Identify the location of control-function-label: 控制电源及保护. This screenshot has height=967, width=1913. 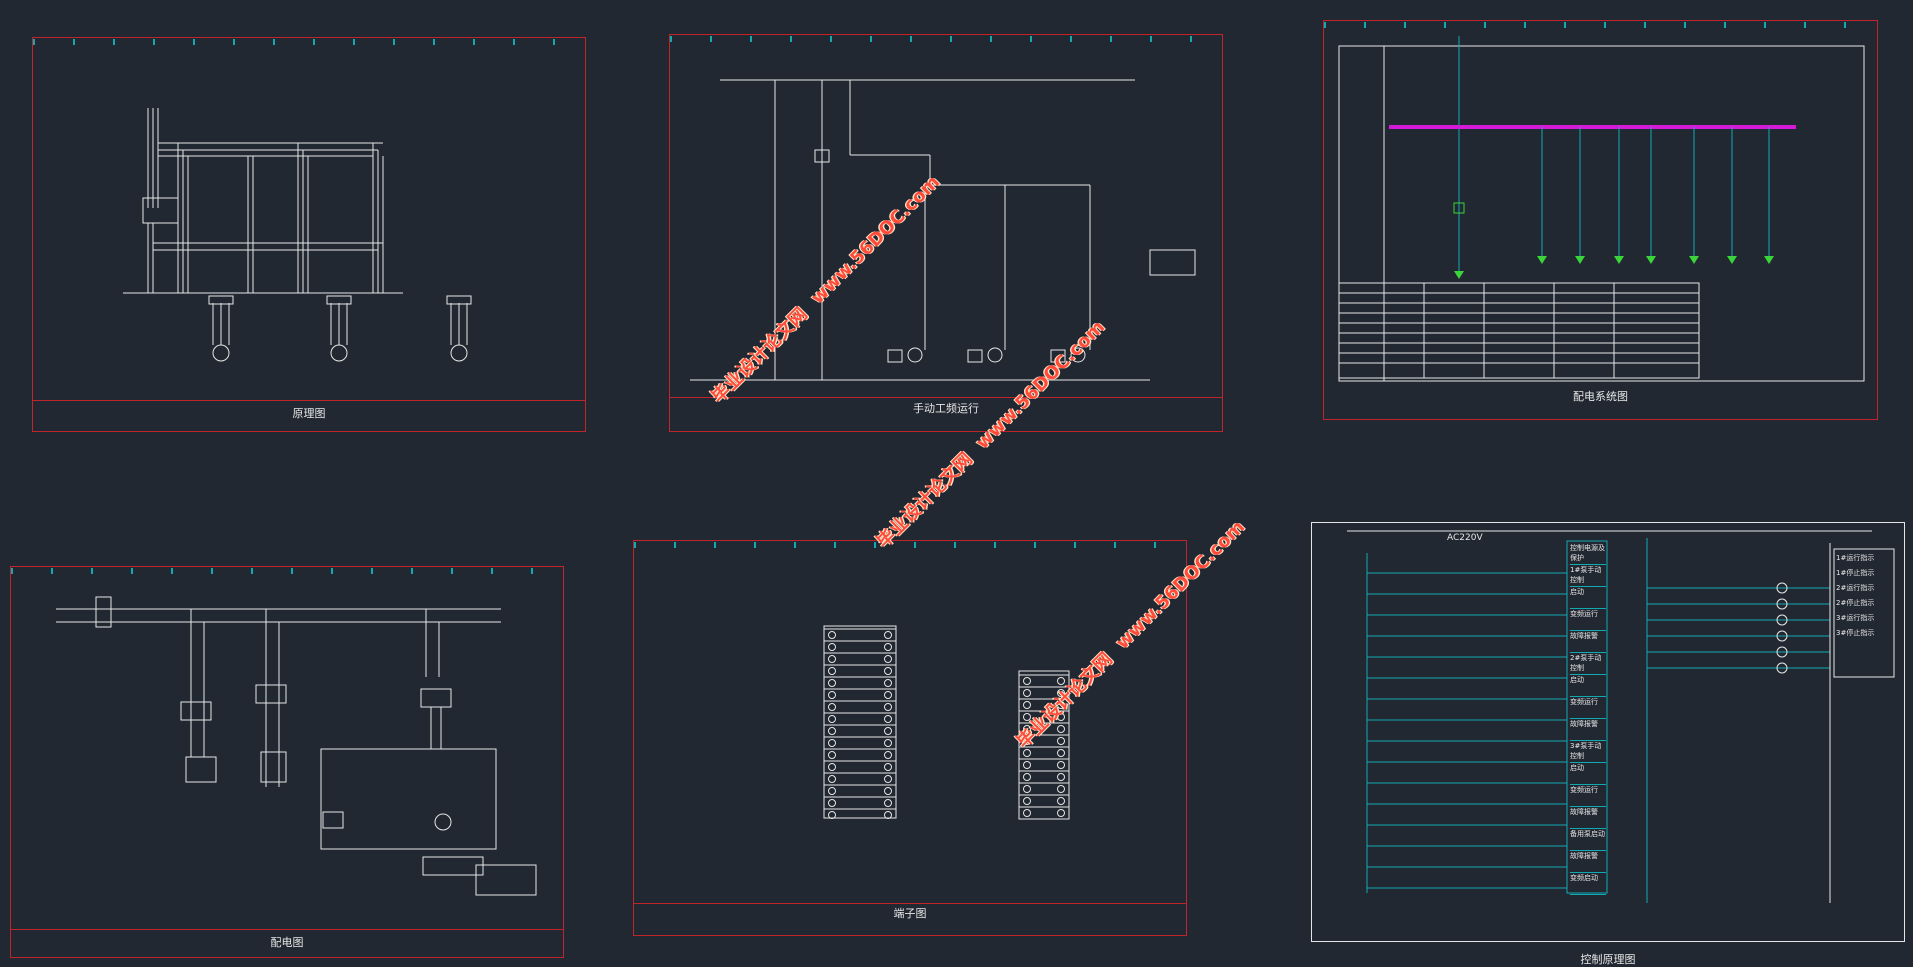
(1588, 554).